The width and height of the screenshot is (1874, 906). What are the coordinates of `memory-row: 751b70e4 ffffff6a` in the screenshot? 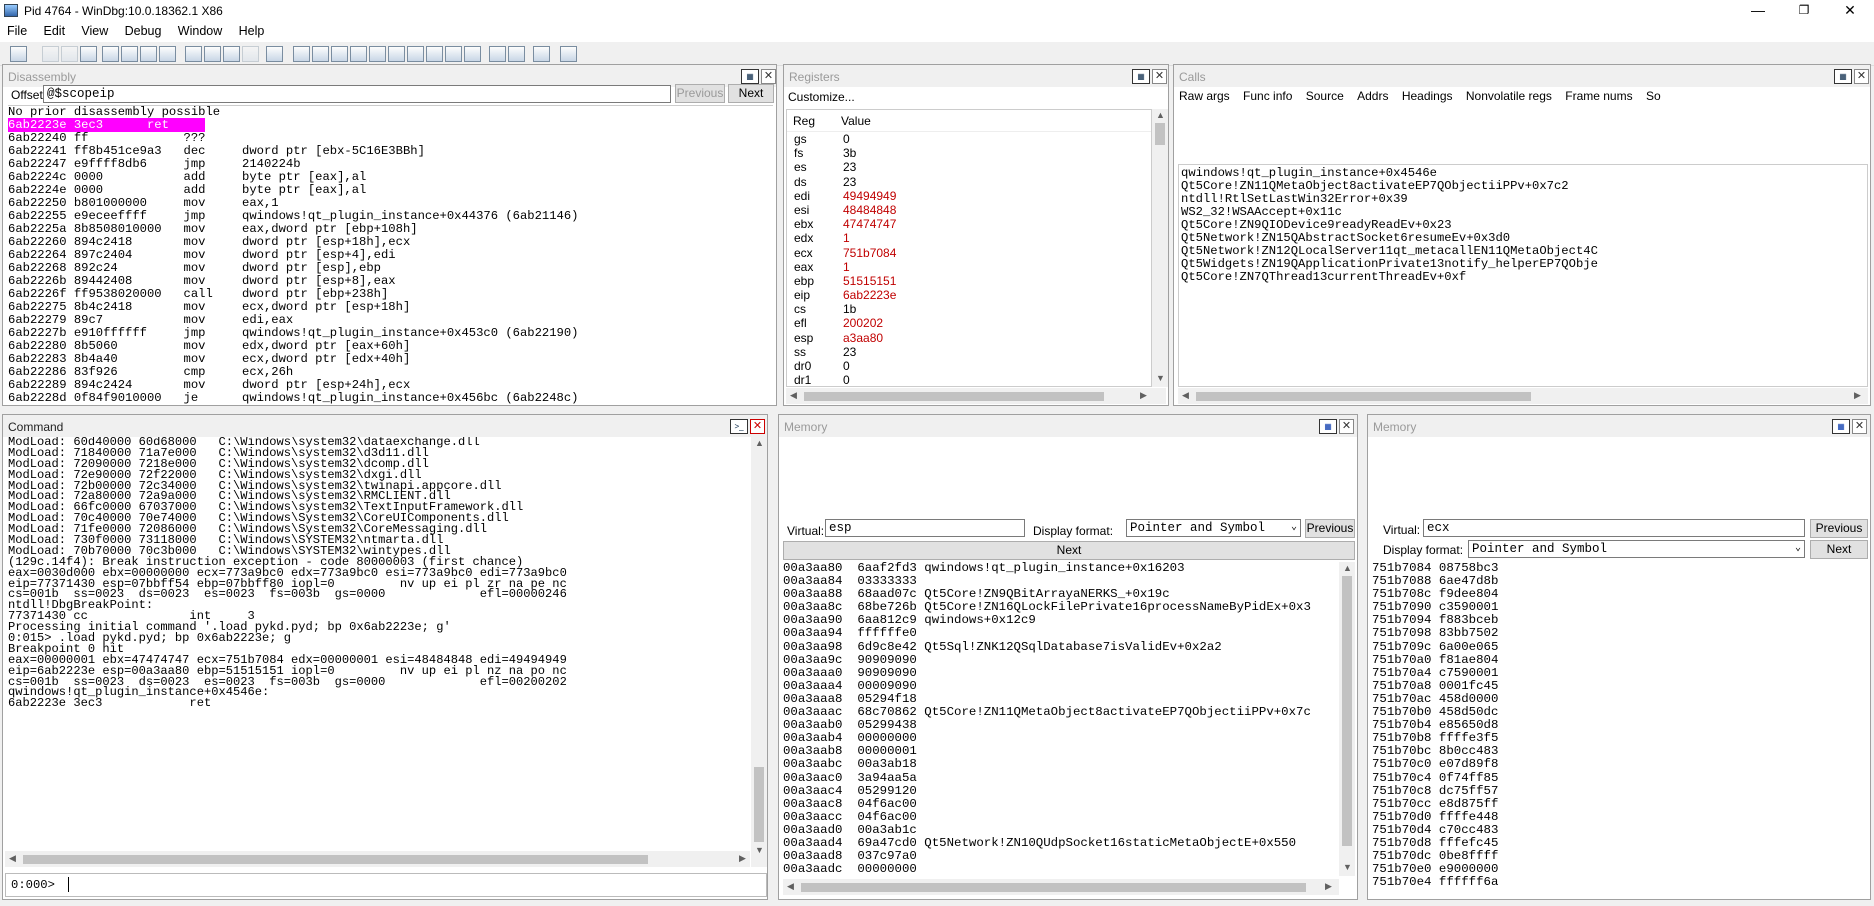 It's located at (1619, 882).